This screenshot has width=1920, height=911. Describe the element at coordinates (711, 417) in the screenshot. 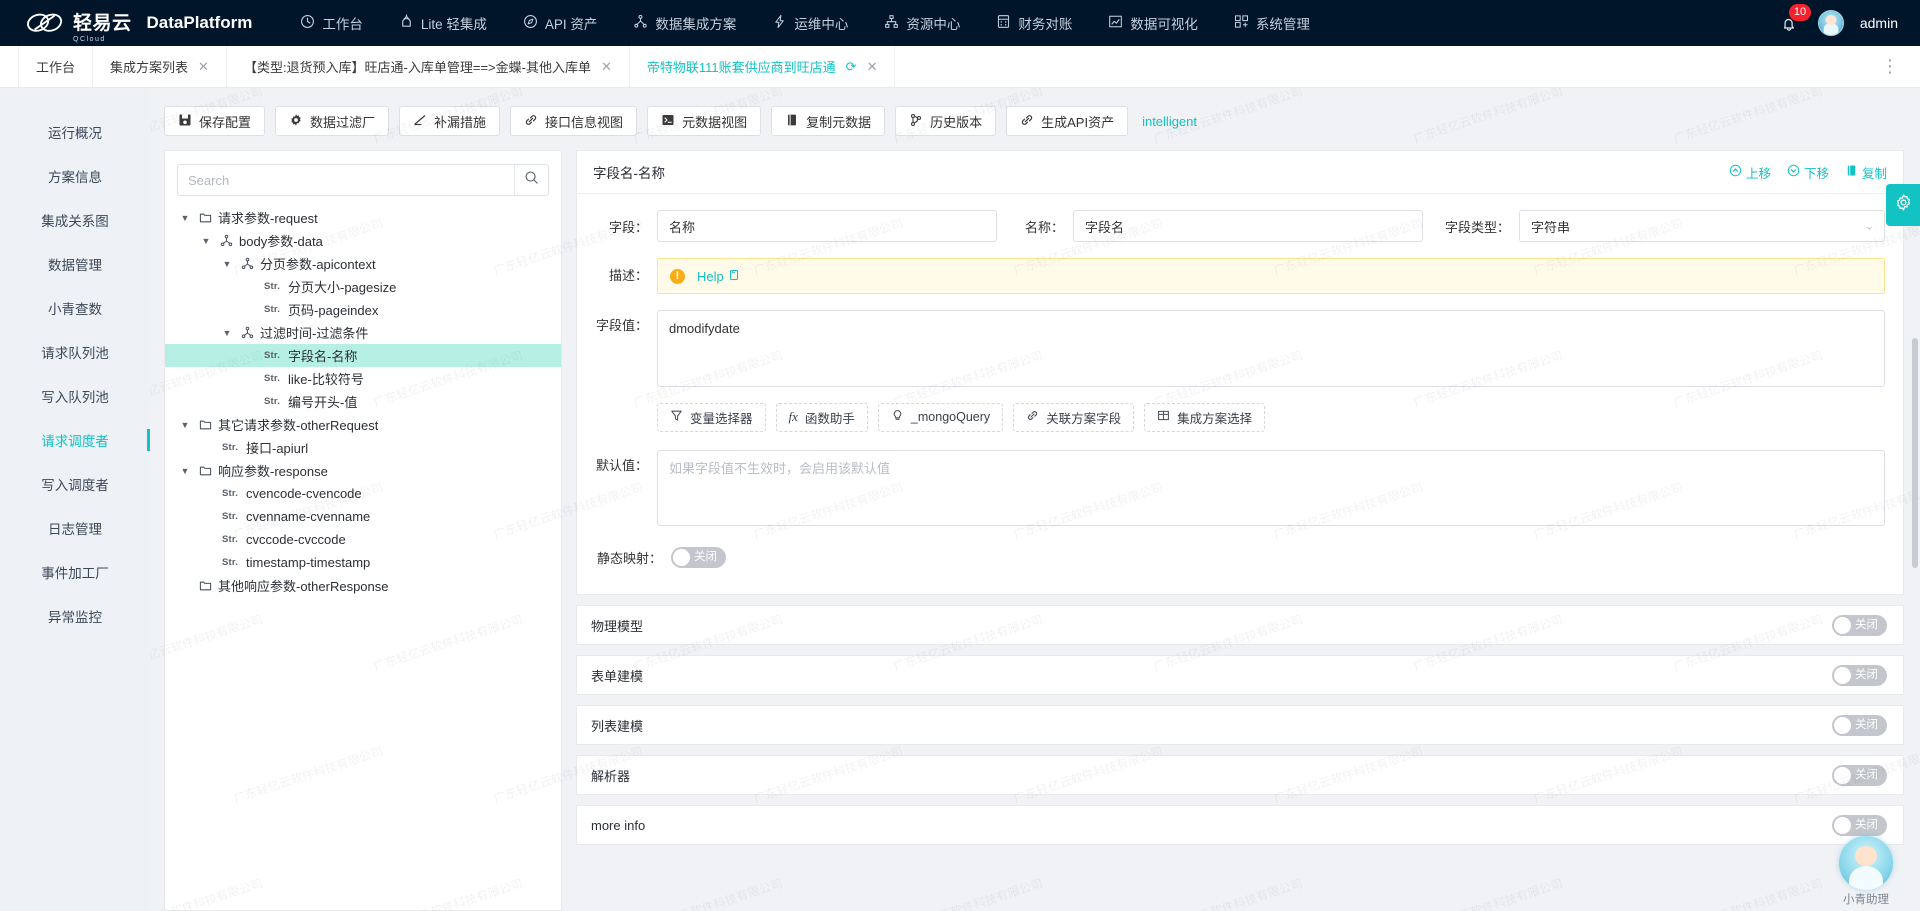

I see `variable-selector-button: 变量选择器` at that location.